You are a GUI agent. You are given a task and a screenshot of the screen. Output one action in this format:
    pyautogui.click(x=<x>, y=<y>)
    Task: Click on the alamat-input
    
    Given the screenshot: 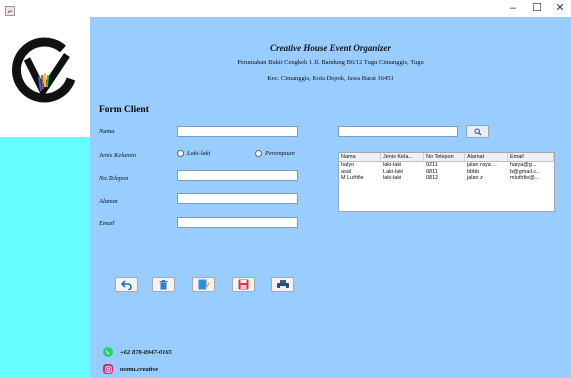 What is the action you would take?
    pyautogui.click(x=237, y=198)
    